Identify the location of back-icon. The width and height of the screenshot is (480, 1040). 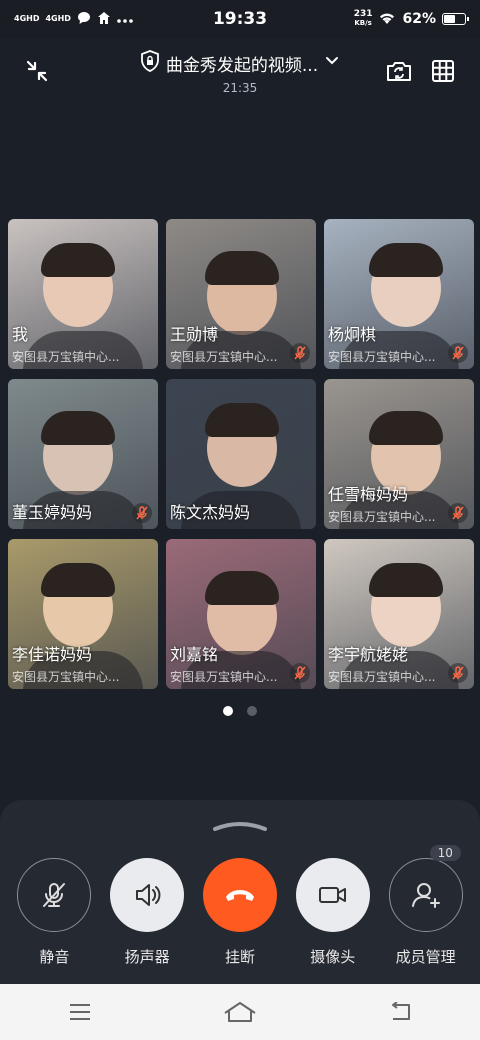
(401, 1011).